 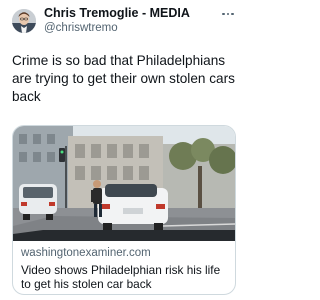 I want to click on avatar-photo, so click(x=24, y=21).